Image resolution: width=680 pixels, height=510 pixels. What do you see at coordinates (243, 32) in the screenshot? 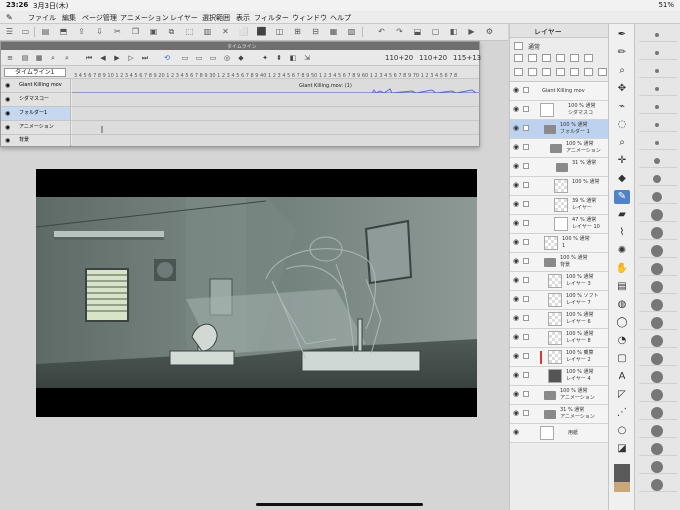
I see `select-all-icon: ⬜` at bounding box center [243, 32].